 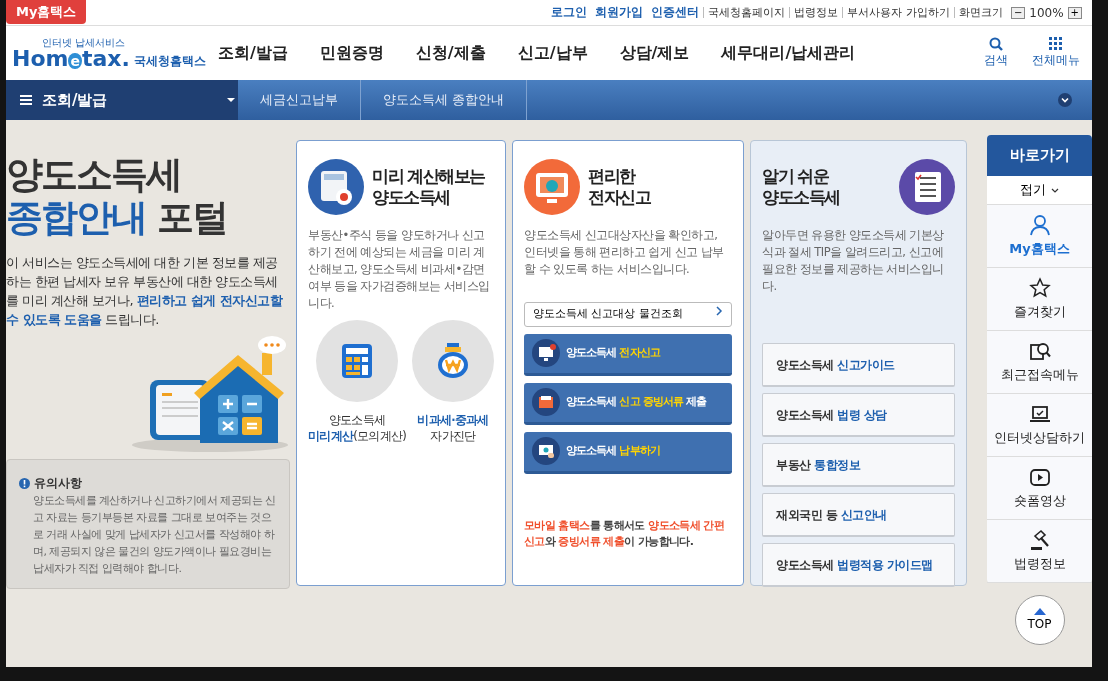 I want to click on feature-label: 비과세·중과세 자가진단, so click(x=453, y=428).